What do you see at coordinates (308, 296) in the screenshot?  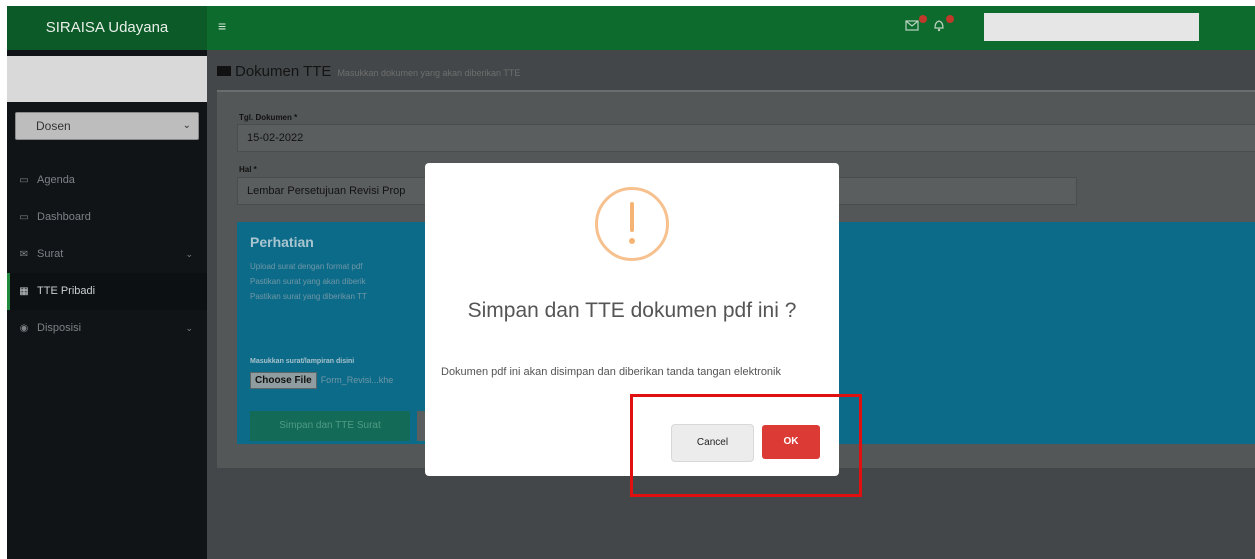 I see `notice-line: Pastikan surat yang diberikan TT` at bounding box center [308, 296].